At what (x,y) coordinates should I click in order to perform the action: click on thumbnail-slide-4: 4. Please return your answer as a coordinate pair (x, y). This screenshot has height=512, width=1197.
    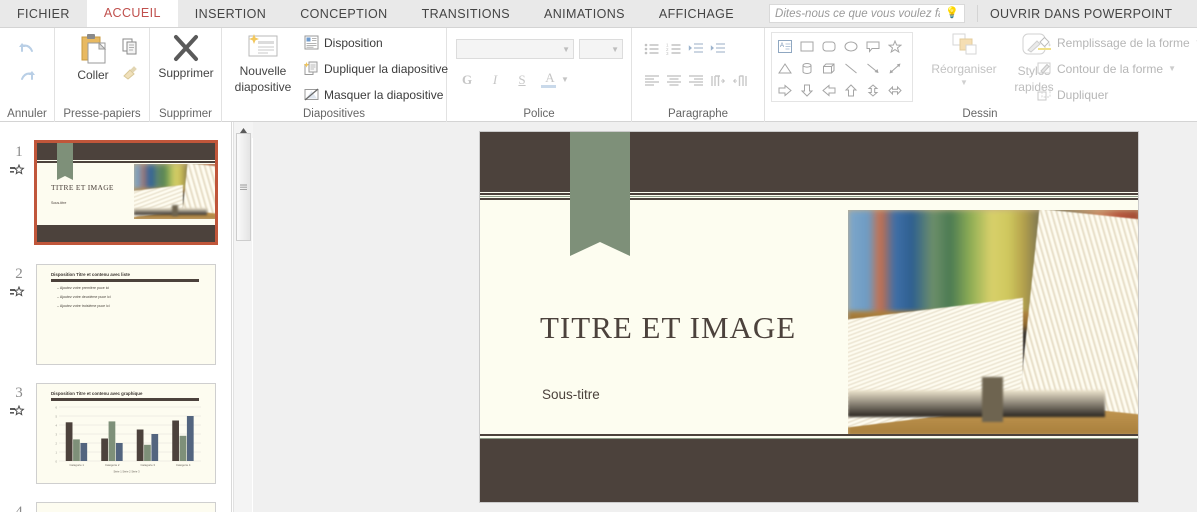
    Looking at the image, I should click on (115, 506).